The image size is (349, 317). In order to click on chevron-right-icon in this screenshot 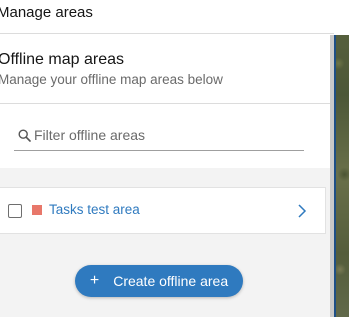, I will do `click(302, 211)`.